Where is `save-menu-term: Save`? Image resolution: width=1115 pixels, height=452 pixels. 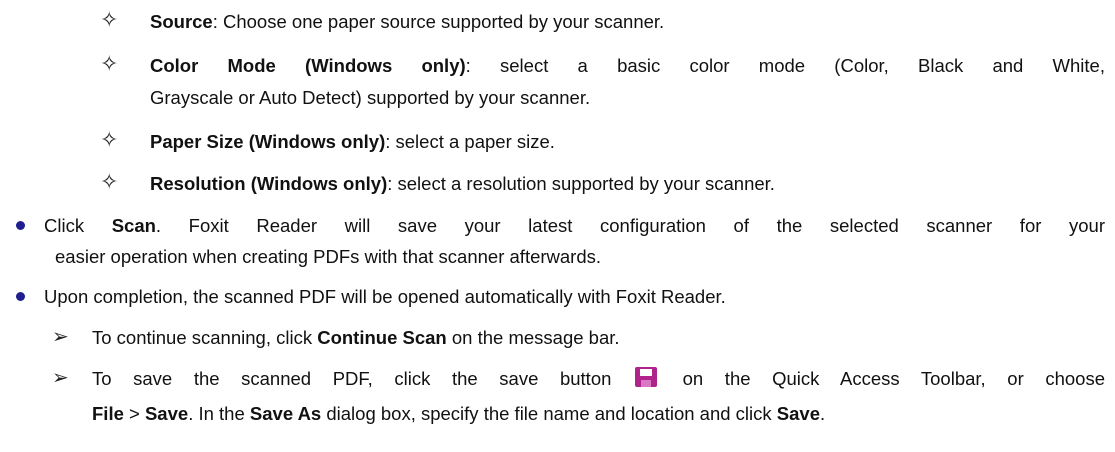
save-menu-term: Save is located at coordinates (166, 413).